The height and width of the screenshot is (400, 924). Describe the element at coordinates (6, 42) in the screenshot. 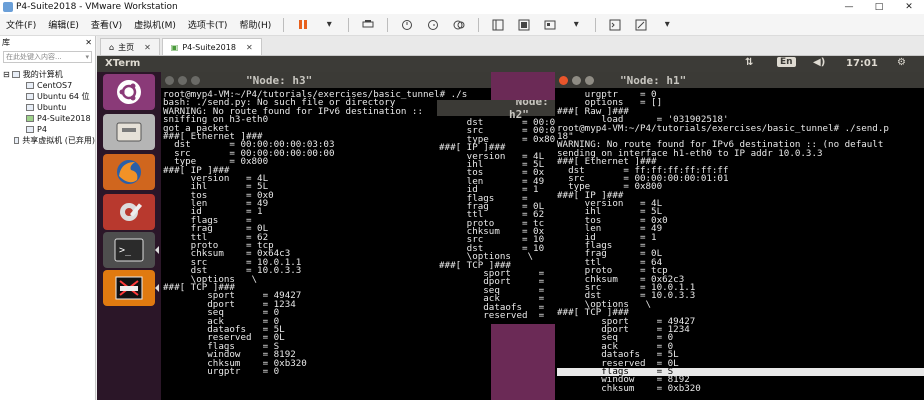

I see `library-title: 库` at that location.